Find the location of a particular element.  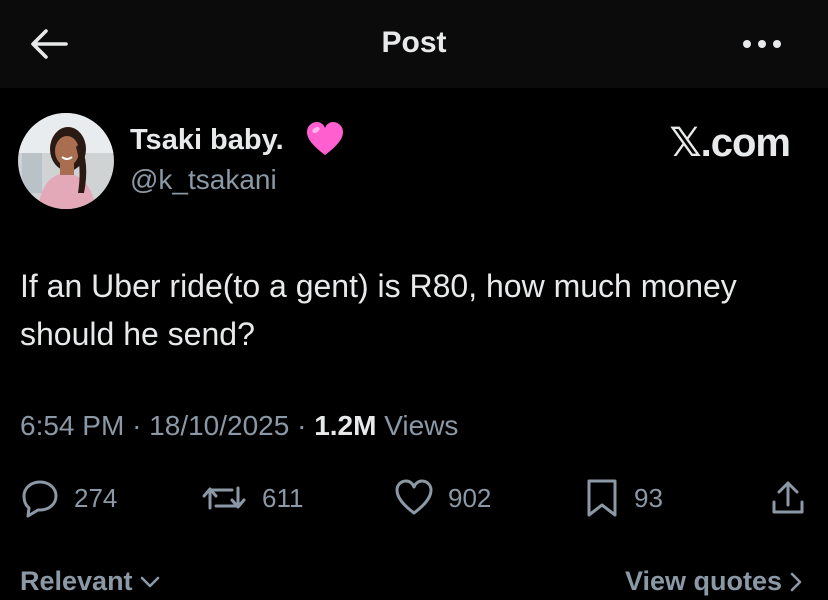

like-button: 902 is located at coordinates (442, 498).